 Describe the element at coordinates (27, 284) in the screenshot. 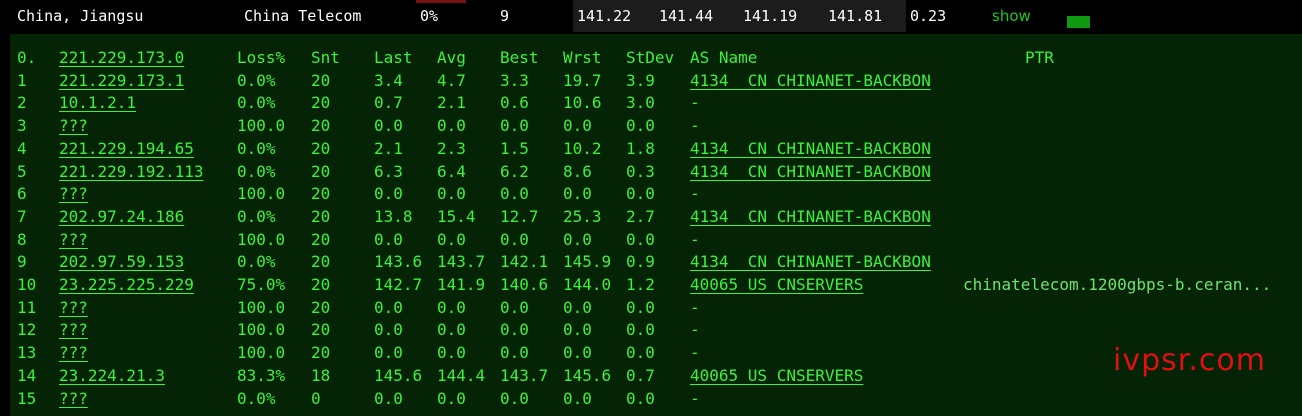

I see `hop-hop: 10` at that location.